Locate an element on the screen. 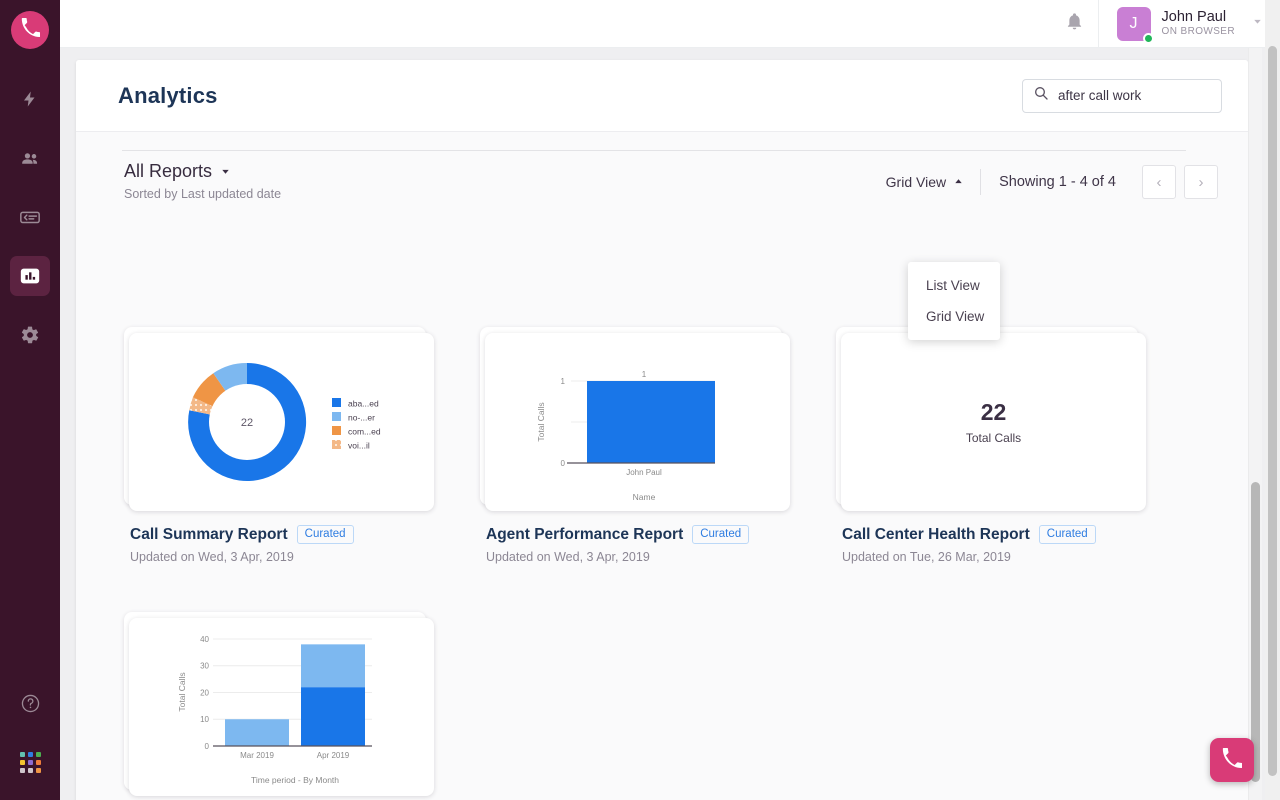 The width and height of the screenshot is (1280, 800). primary-sidebar is located at coordinates (30, 400).